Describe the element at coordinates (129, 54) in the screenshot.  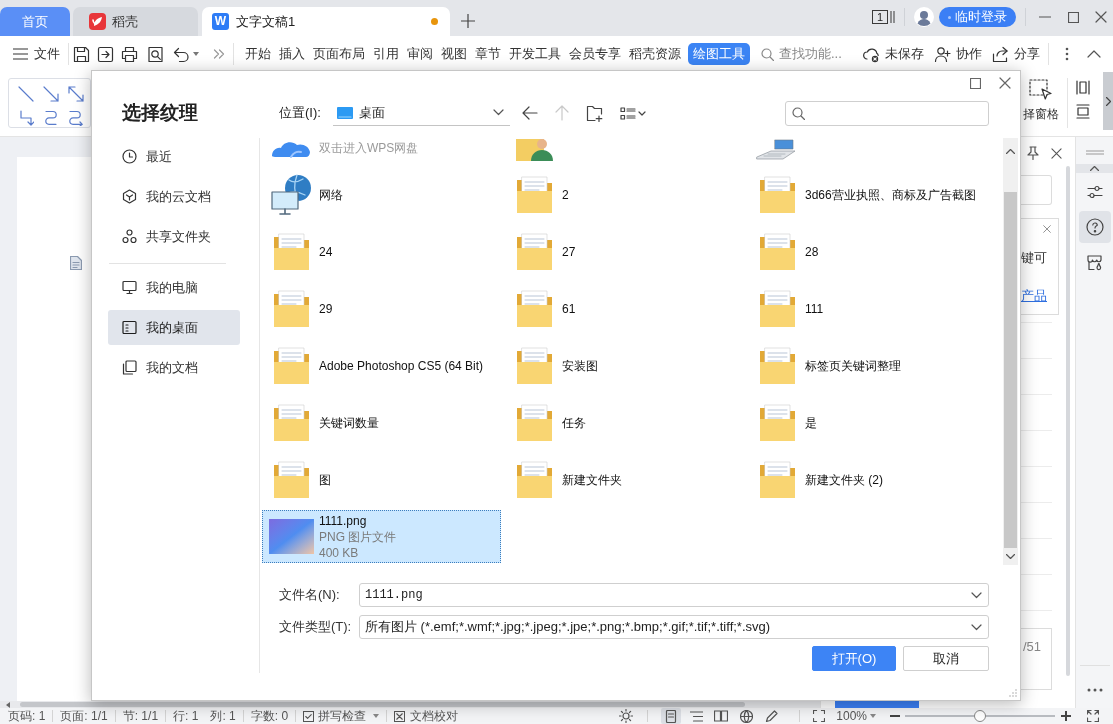
I see `print-icon` at that location.